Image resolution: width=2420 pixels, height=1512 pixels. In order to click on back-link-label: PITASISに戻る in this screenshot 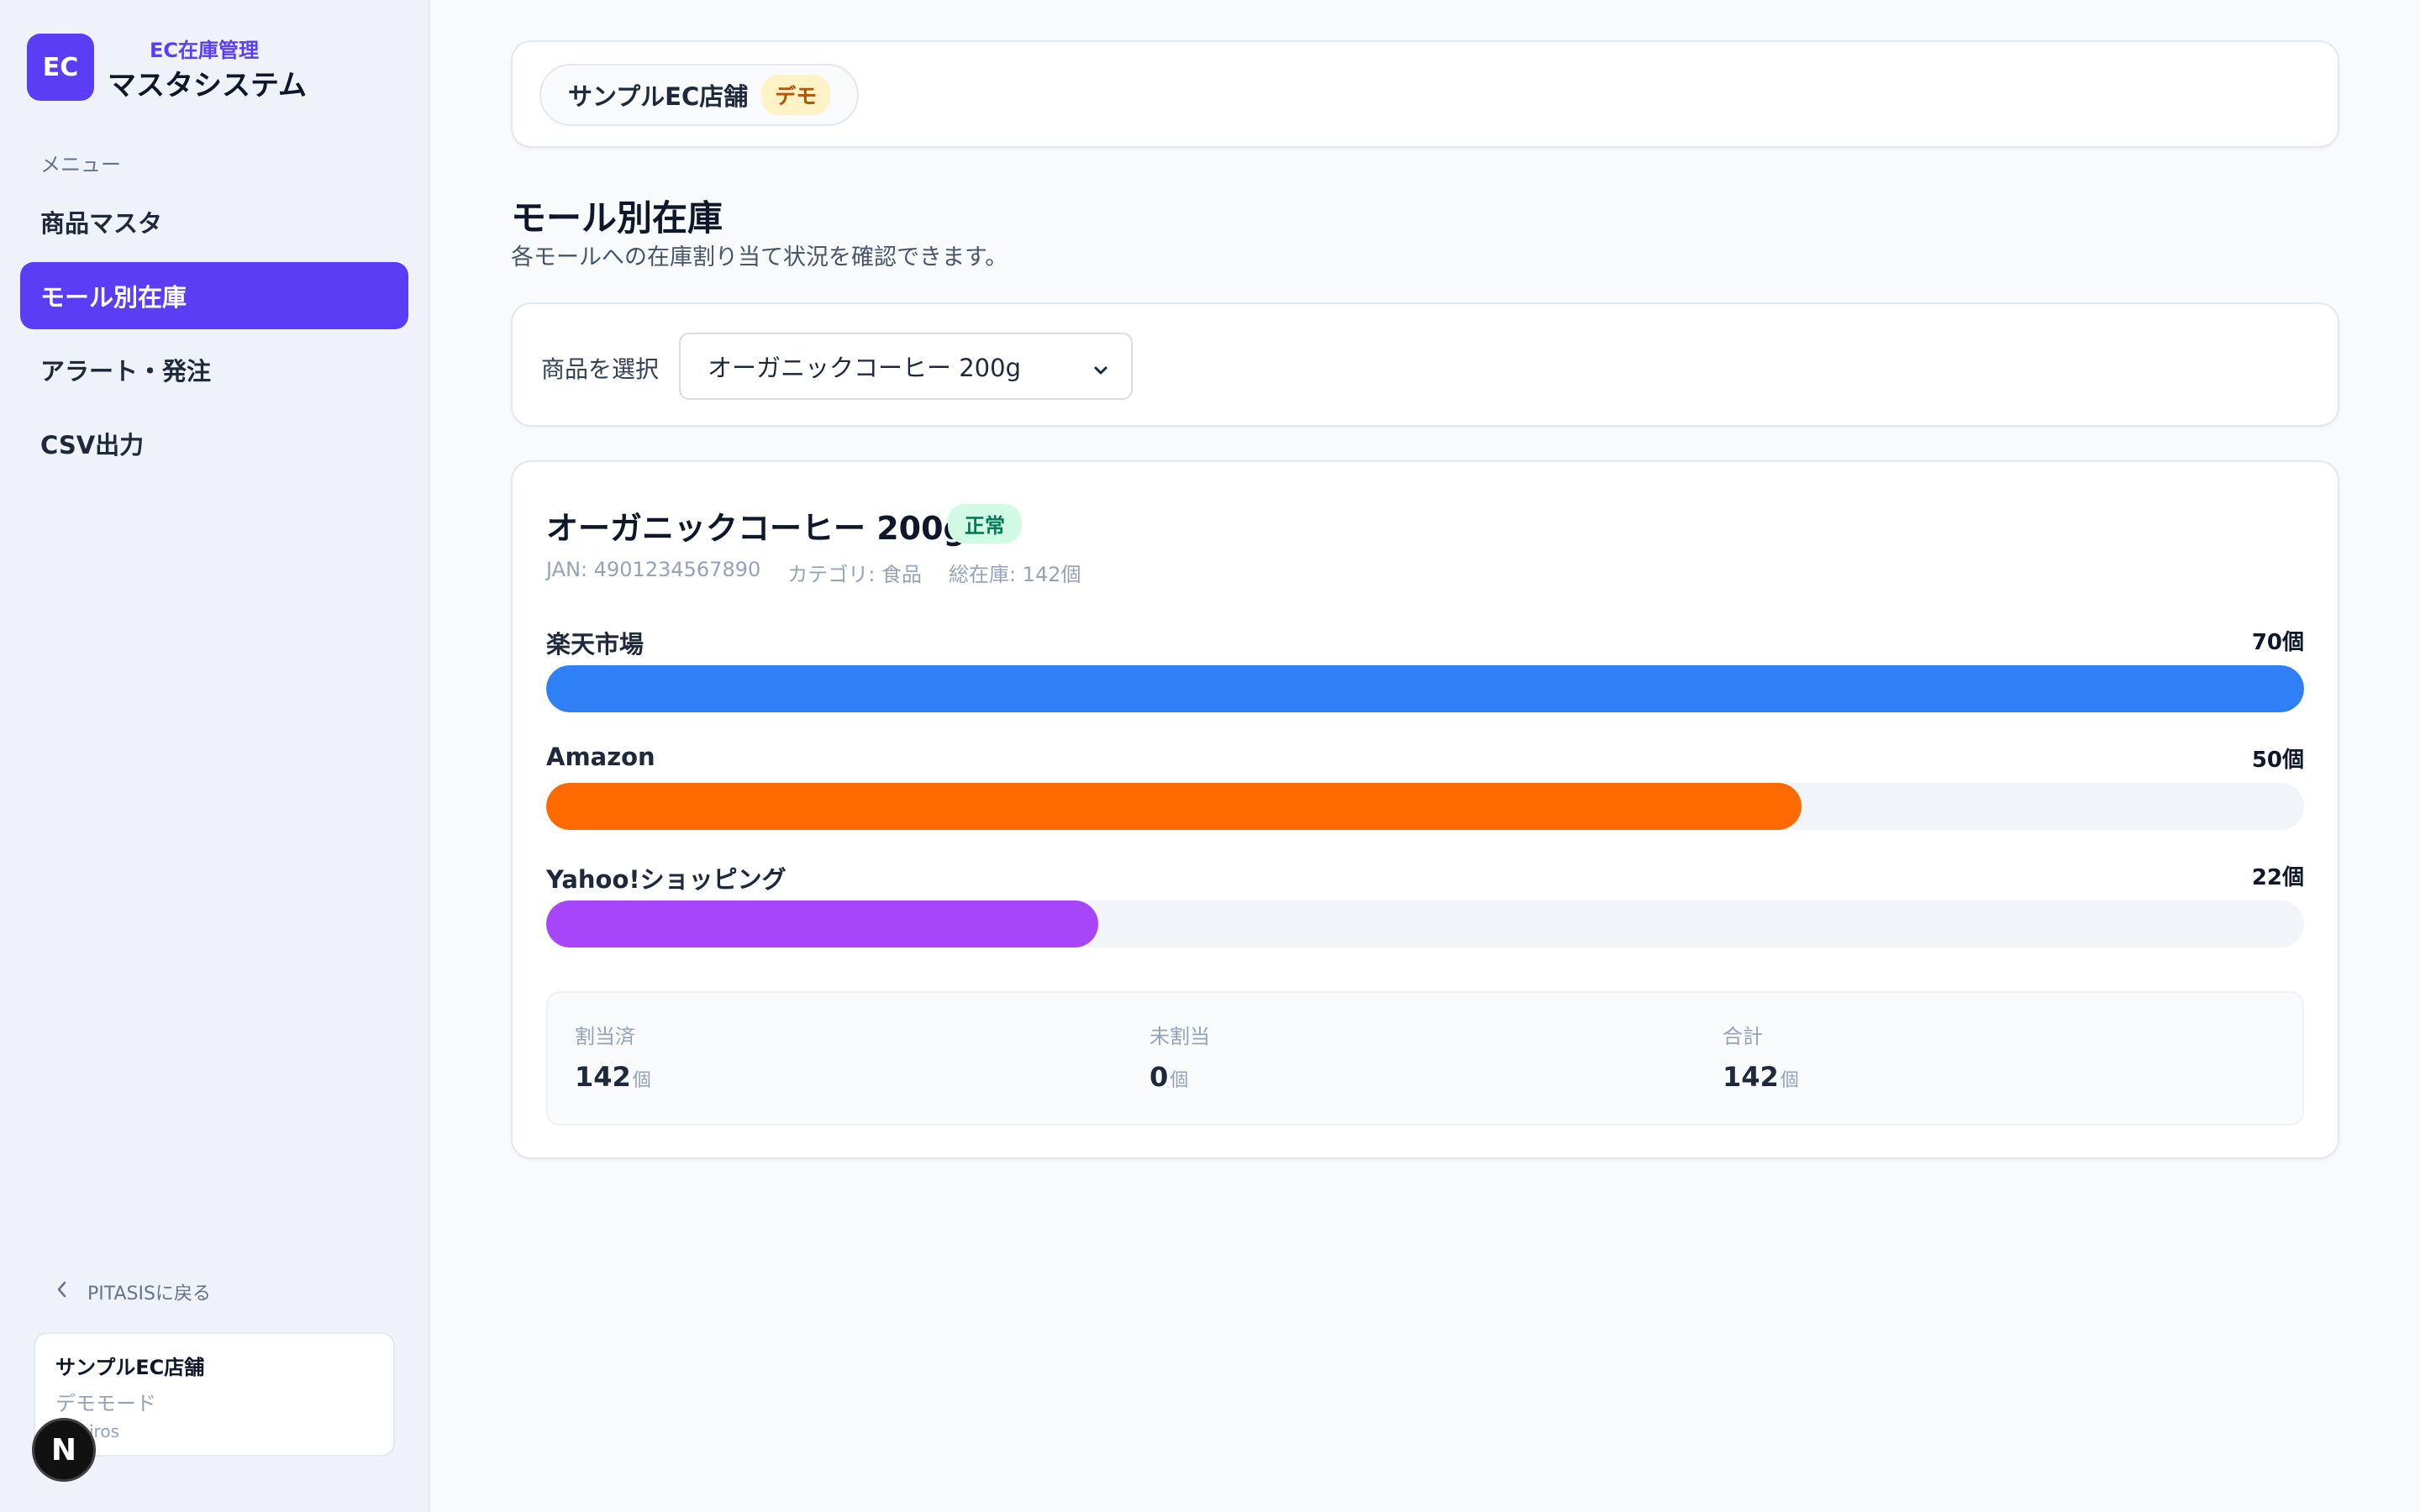, I will do `click(149, 1294)`.